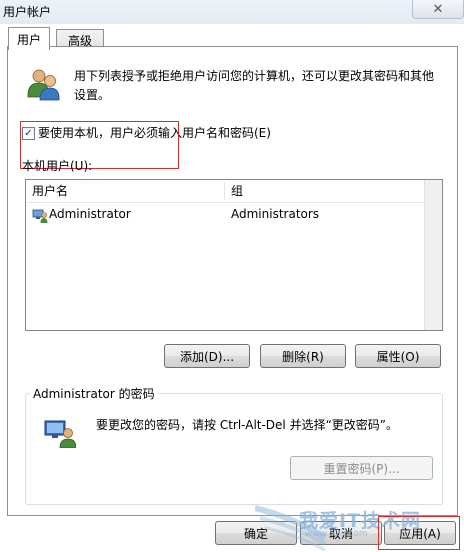 This screenshot has width=464, height=552. Describe the element at coordinates (90, 214) in the screenshot. I see `user-name-cell: Administrator` at that location.